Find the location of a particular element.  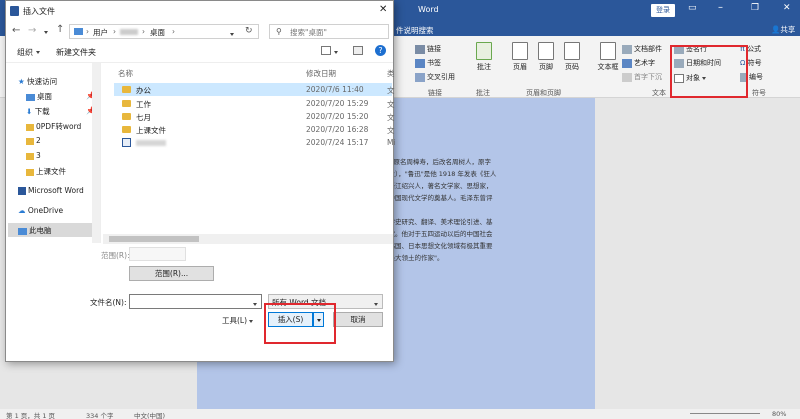

help-icon: ? is located at coordinates (380, 50).